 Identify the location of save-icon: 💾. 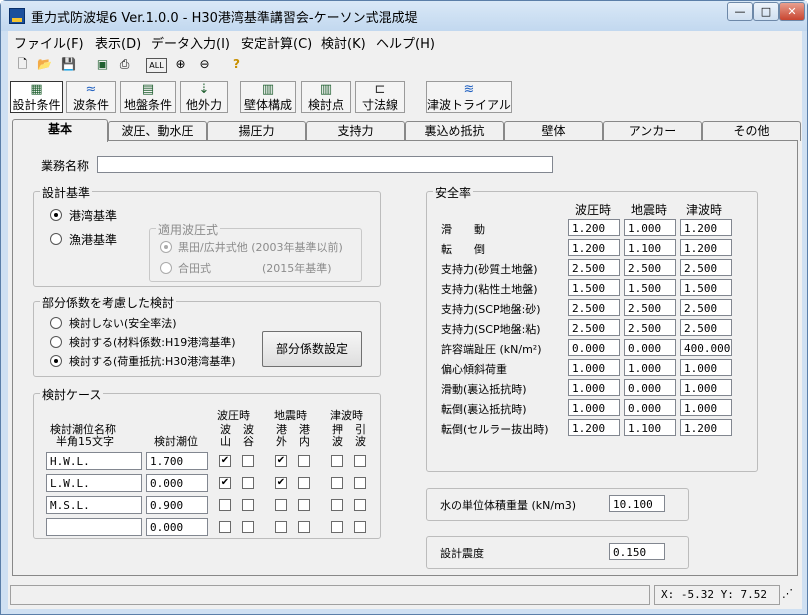
(68, 65).